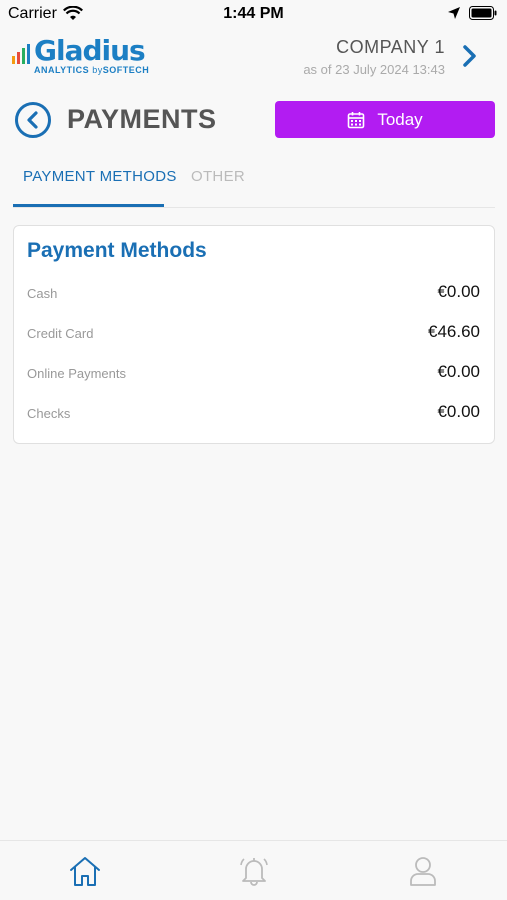 The height and width of the screenshot is (900, 507). I want to click on bottom-navigation, so click(253, 870).